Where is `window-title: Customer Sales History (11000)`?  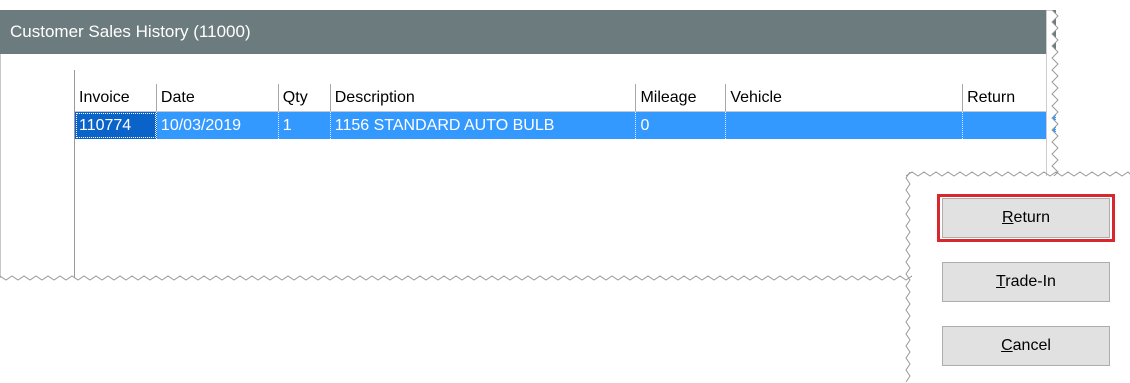
window-title: Customer Sales History (11000) is located at coordinates (130, 31).